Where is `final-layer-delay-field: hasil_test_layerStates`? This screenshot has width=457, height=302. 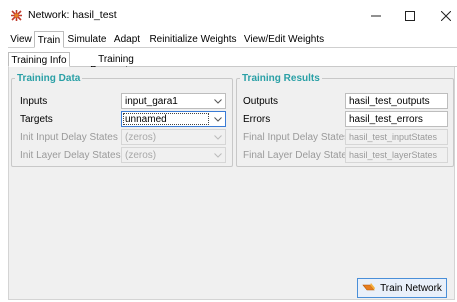
final-layer-delay-field: hasil_test_layerStates is located at coordinates (396, 155).